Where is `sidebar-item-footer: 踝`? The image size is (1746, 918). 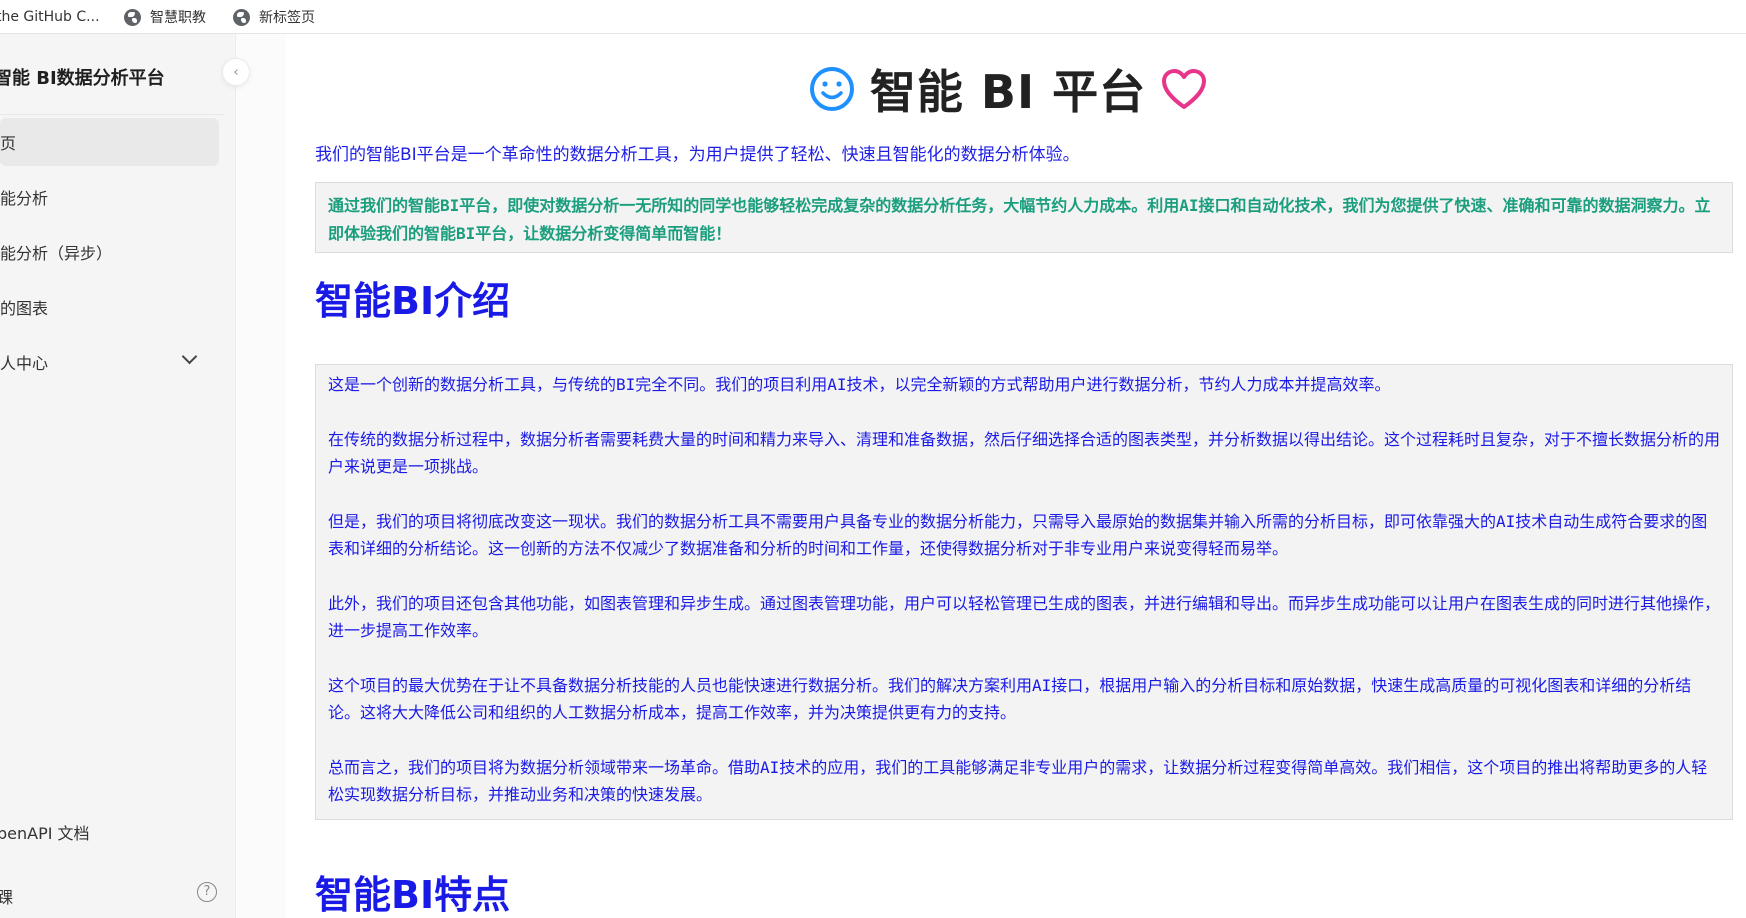
sidebar-item-footer: 踝 is located at coordinates (6, 896).